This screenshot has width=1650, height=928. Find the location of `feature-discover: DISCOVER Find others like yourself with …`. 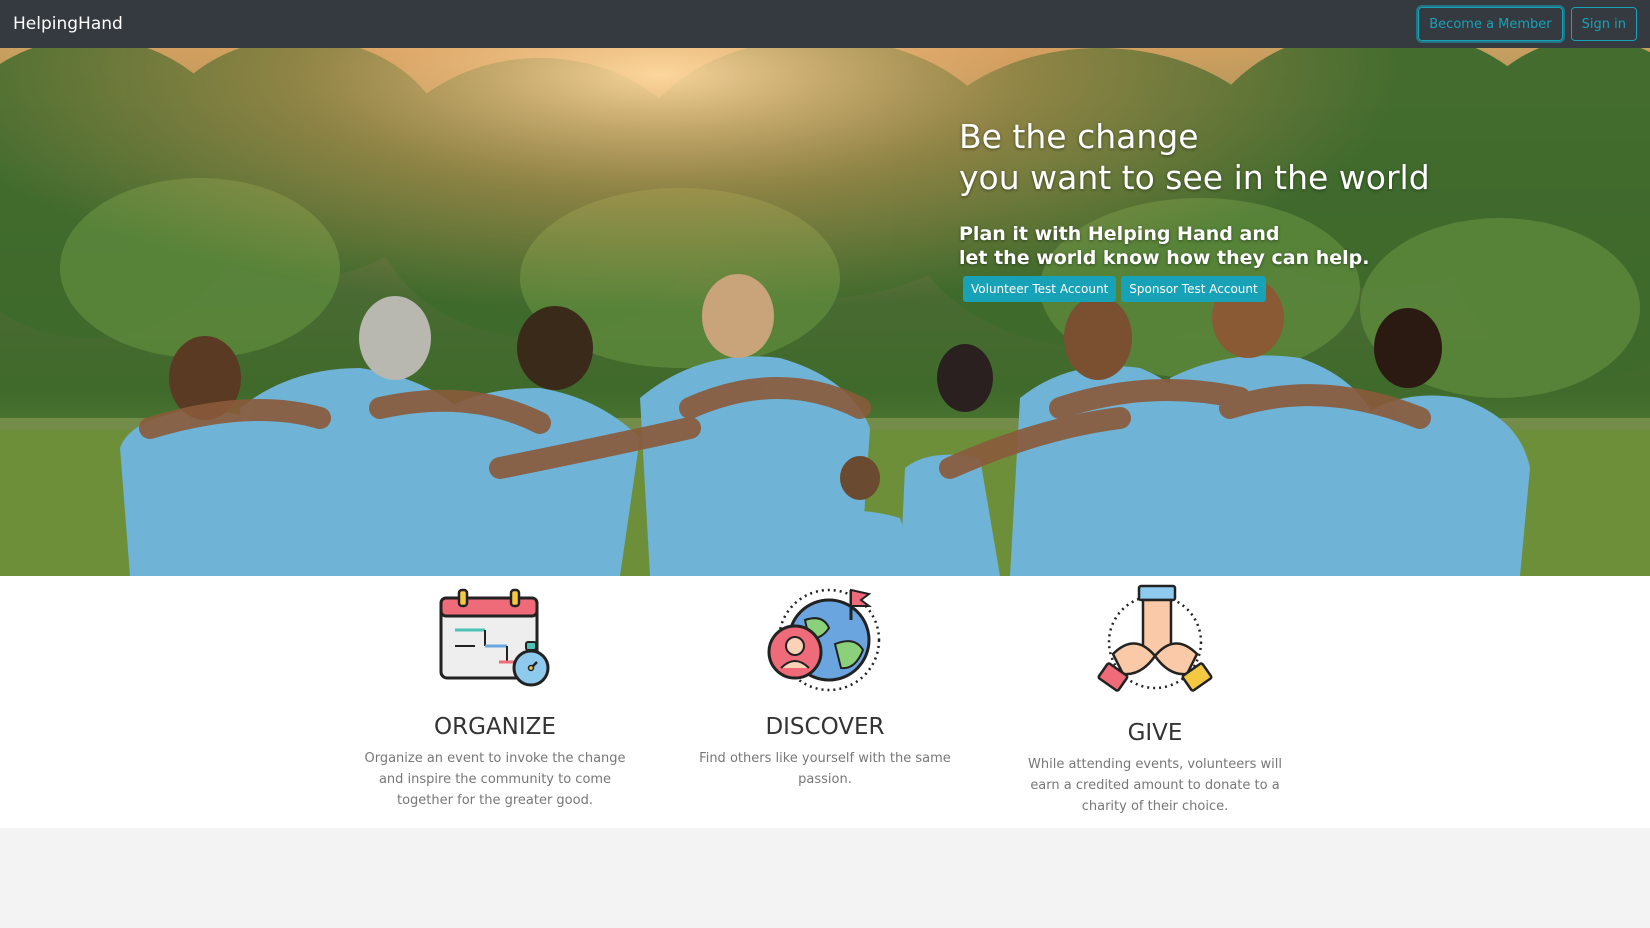

feature-discover: DISCOVER Find others like yourself with … is located at coordinates (825, 683).